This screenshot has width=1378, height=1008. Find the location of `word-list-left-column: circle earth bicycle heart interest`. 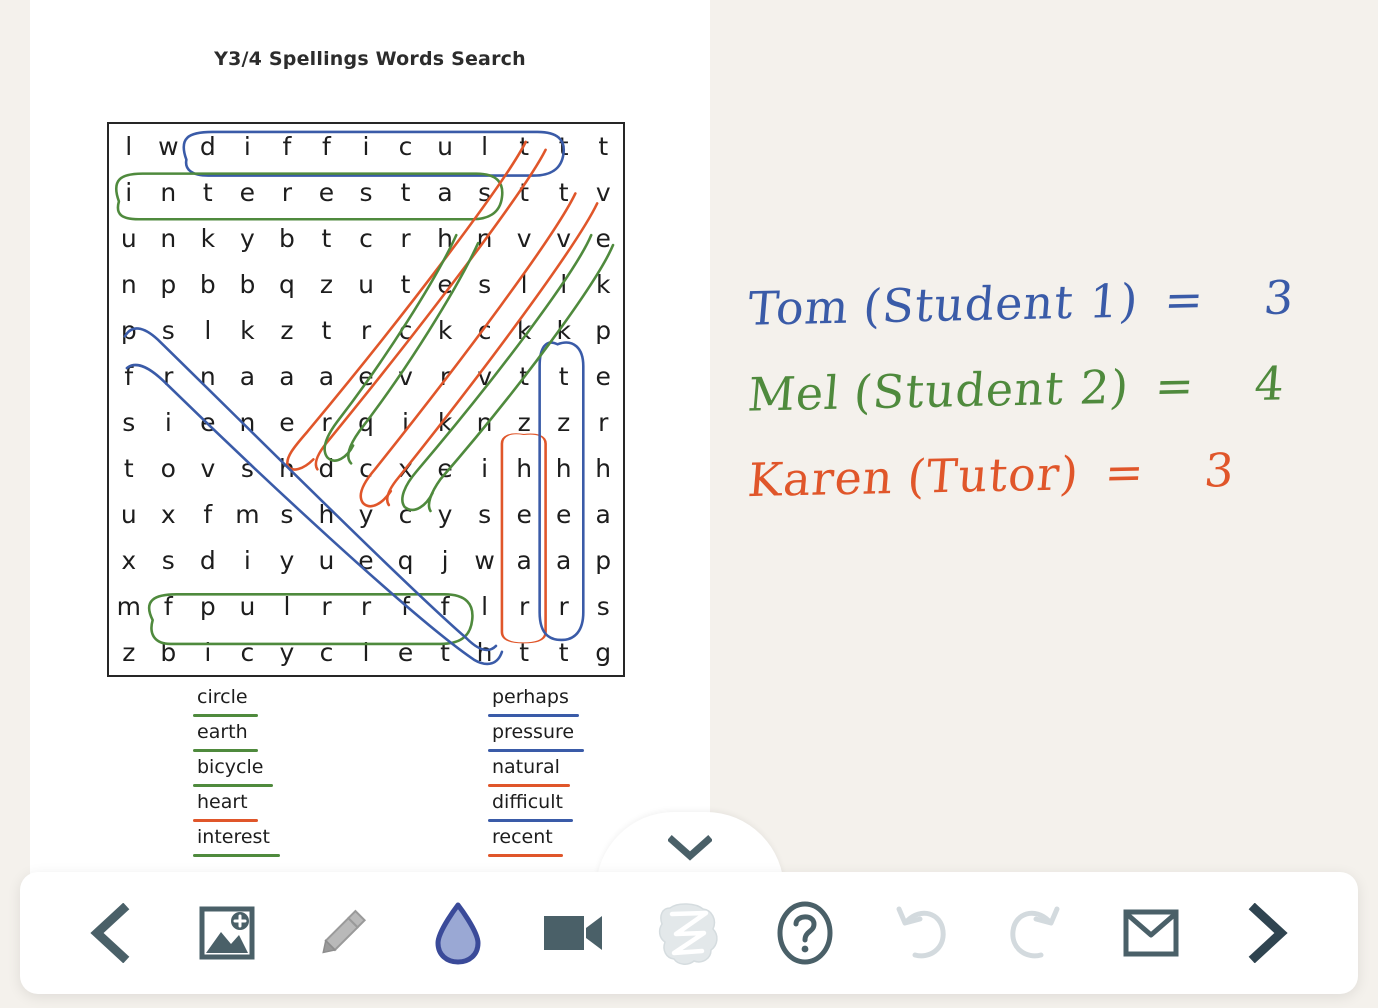

word-list-left-column: circle earth bicycle heart interest is located at coordinates (209, 773).